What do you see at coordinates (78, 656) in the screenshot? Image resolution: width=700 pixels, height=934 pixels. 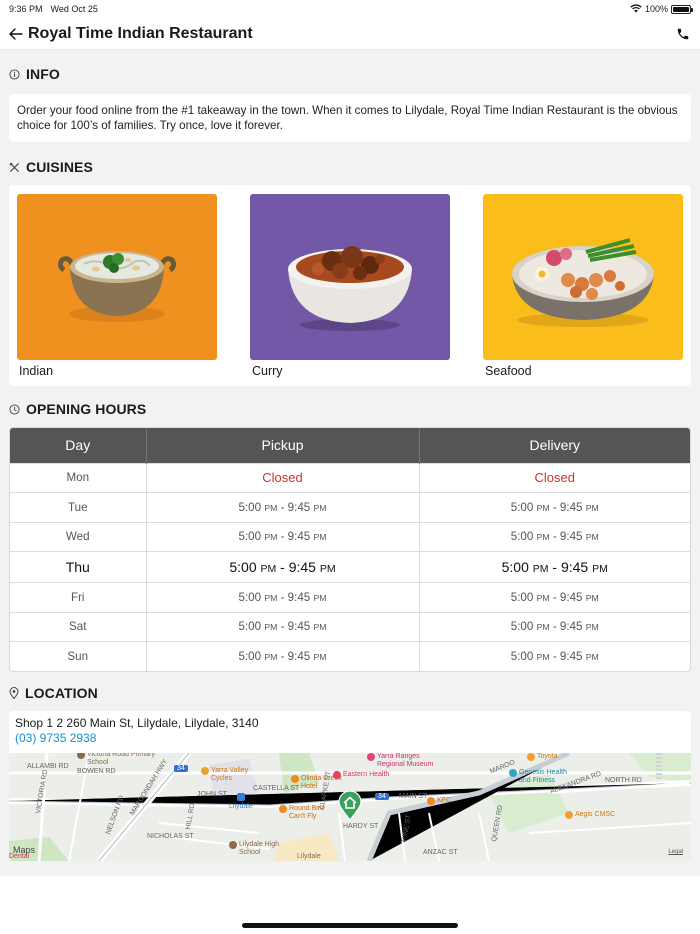 I see `day-cell: Sun` at bounding box center [78, 656].